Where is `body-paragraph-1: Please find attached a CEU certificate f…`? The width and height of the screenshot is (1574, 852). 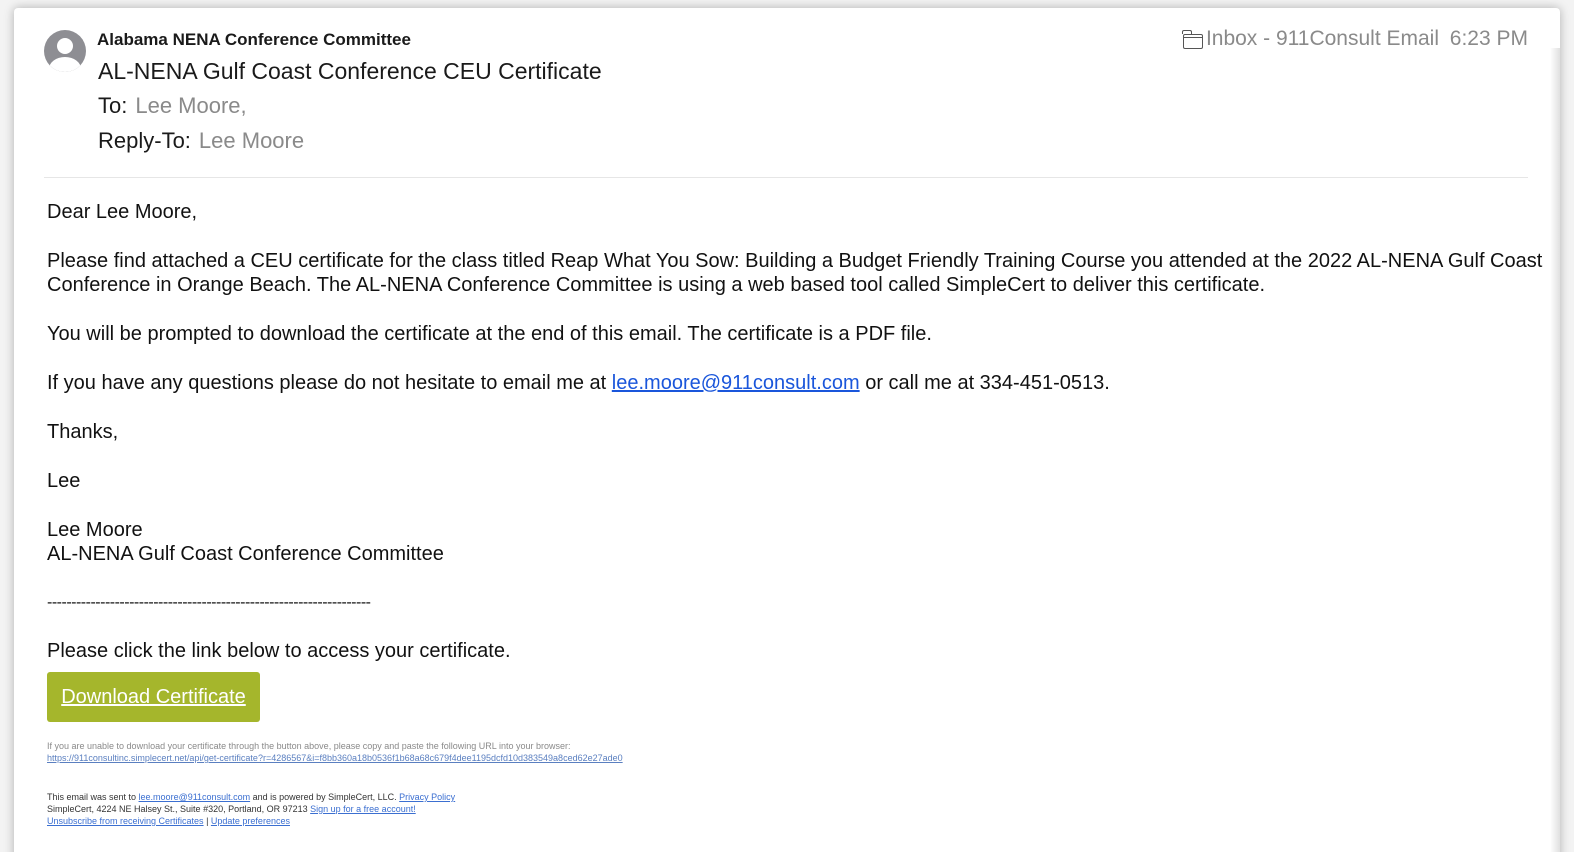
body-paragraph-1: Please find attached a CEU certificate f… is located at coordinates (795, 273).